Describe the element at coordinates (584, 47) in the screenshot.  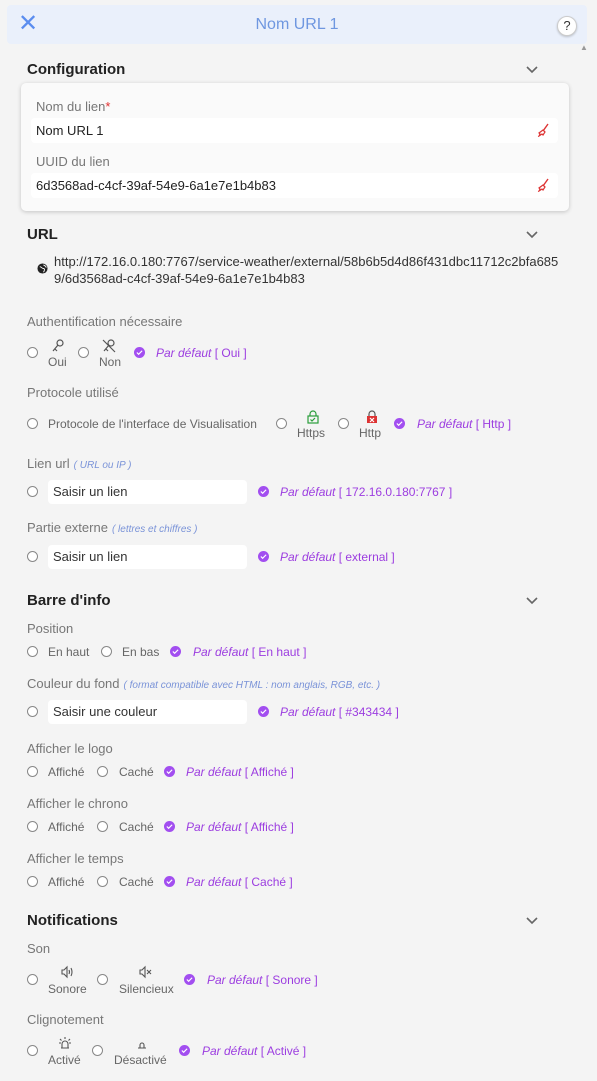
I see `scroll-up-arrow-icon: ▲` at that location.